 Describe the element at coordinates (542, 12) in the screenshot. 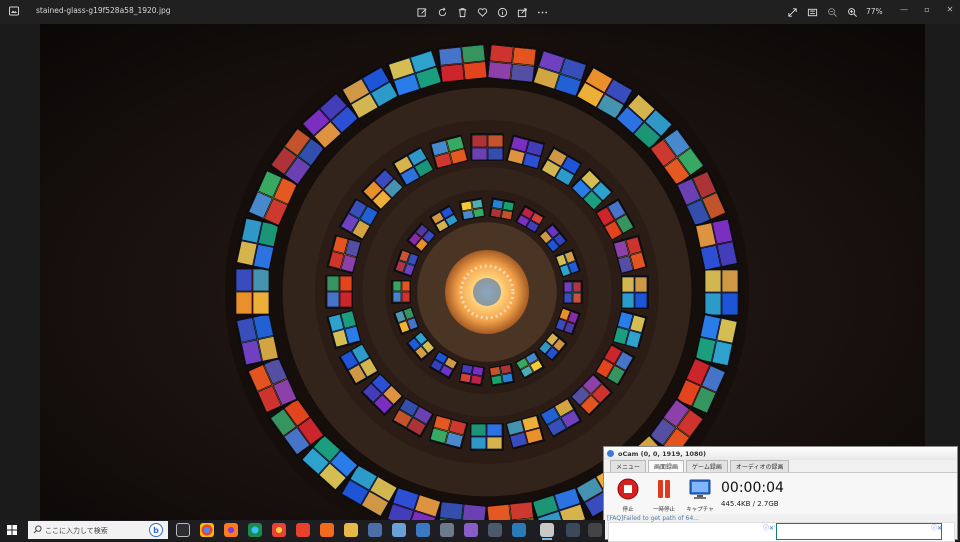

I see `more-icon` at that location.